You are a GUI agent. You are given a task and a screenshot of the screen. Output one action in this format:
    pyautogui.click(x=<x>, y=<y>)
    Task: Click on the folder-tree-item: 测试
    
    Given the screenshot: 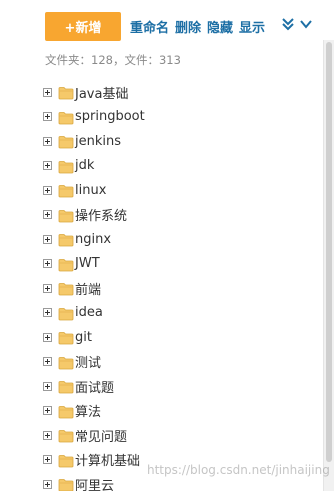 What is the action you would take?
    pyautogui.click(x=183, y=362)
    